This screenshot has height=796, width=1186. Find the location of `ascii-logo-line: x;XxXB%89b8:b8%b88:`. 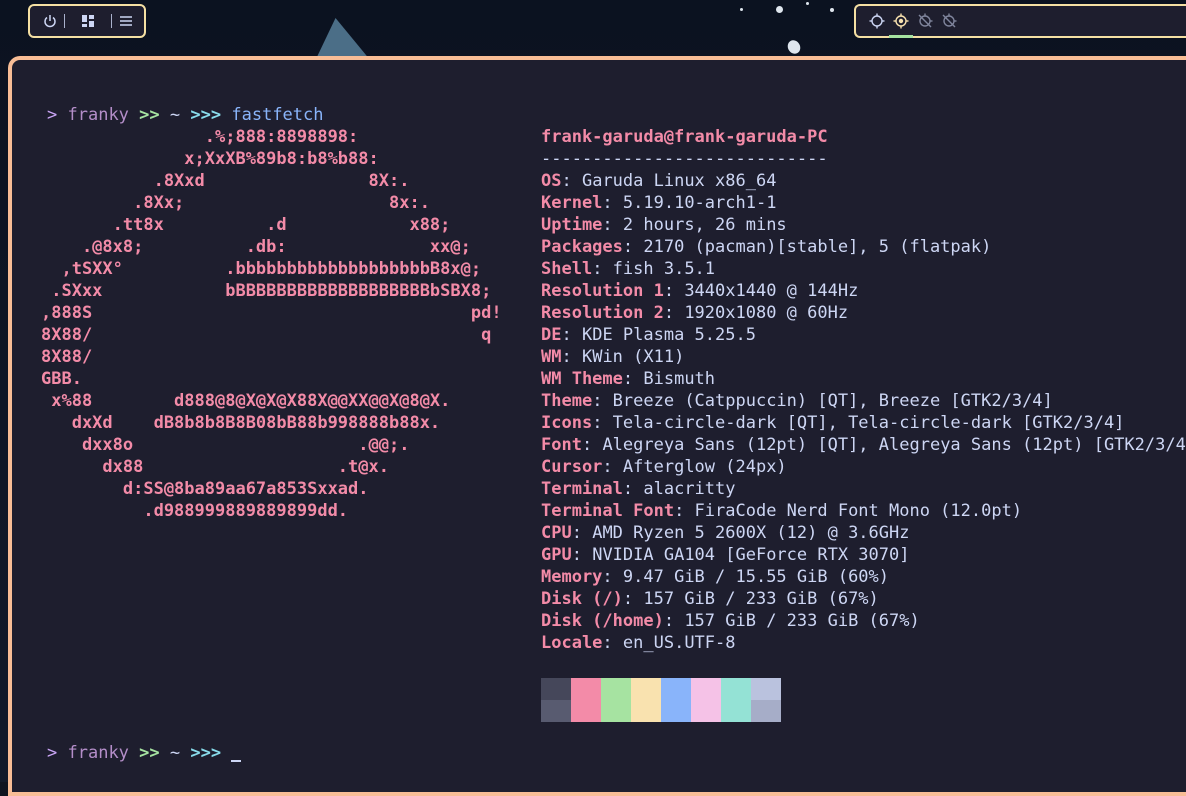

ascii-logo-line: x;XxXB%89b8:b8%b88: is located at coordinates (210, 159).